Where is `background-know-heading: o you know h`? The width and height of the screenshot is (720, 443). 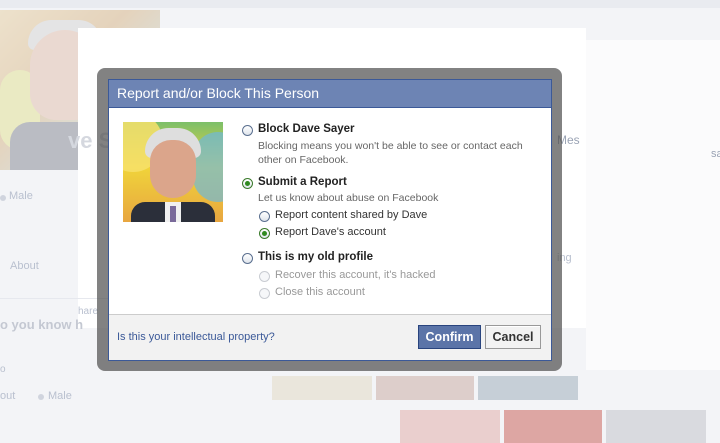
background-know-heading: o you know h is located at coordinates (42, 324).